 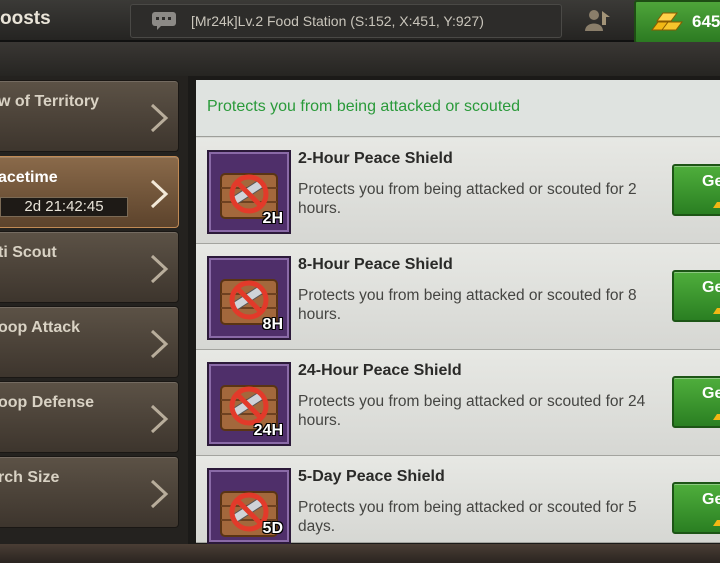 I want to click on sidebar-item-label: acetime, so click(x=29, y=177).